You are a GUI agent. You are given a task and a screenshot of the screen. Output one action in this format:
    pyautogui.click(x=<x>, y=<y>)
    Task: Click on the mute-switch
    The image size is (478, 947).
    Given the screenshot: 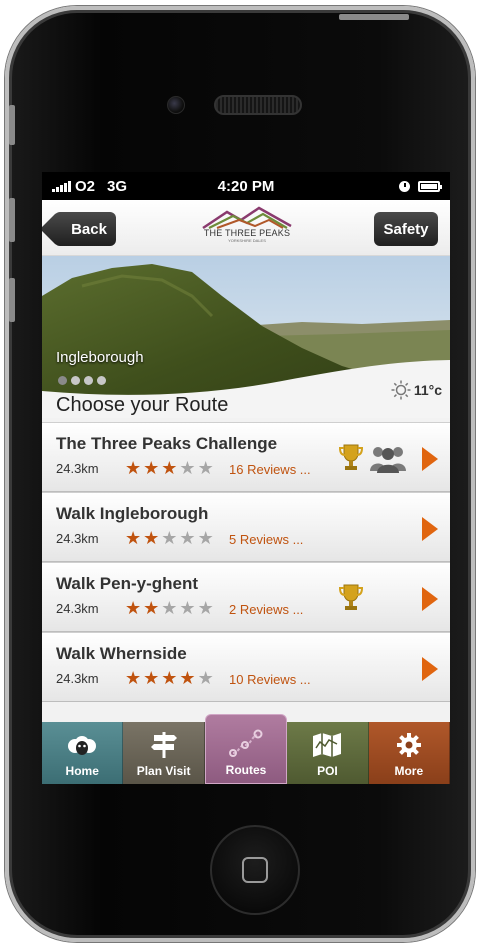 What is the action you would take?
    pyautogui.click(x=12, y=125)
    